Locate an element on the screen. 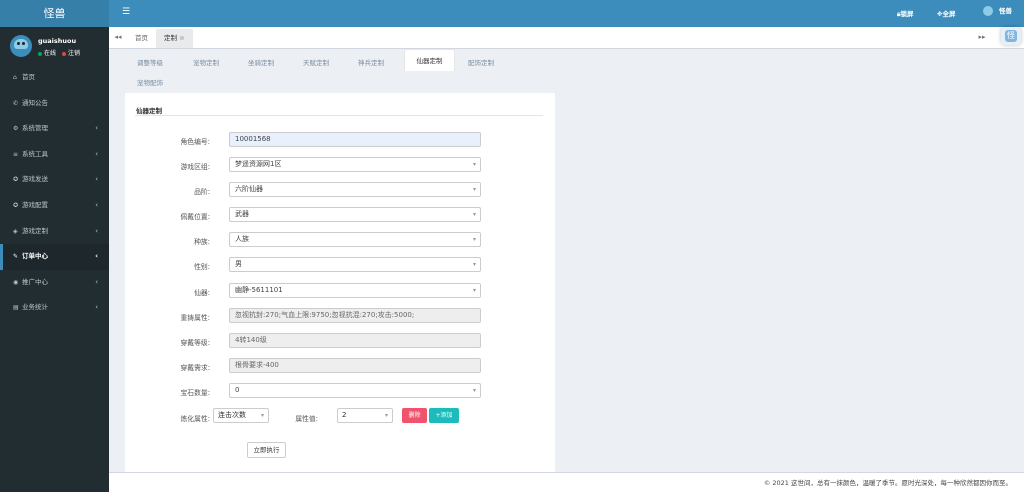 The height and width of the screenshot is (493, 1024). gear-icon: ⚙ is located at coordinates (16, 129).